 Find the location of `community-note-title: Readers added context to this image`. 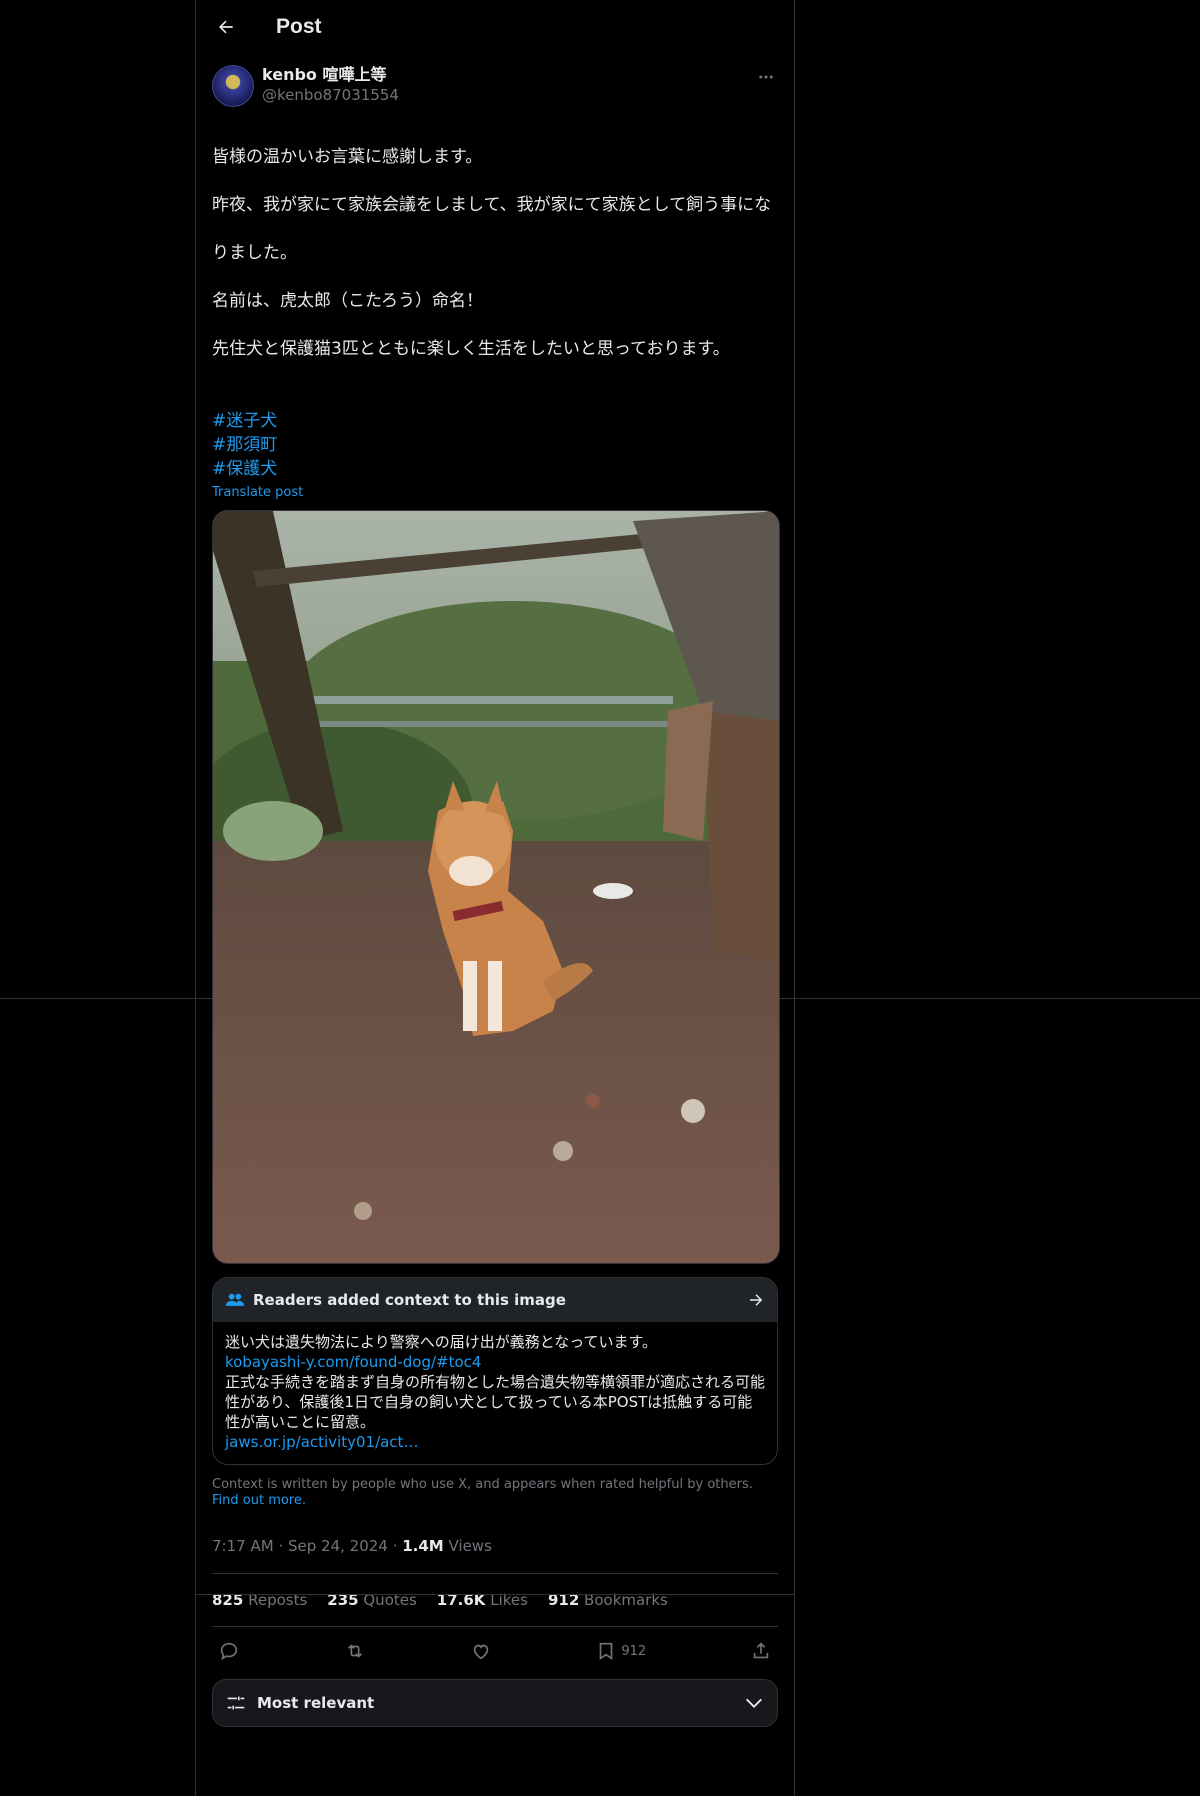

community-note-title: Readers added context to this image is located at coordinates (409, 1300).